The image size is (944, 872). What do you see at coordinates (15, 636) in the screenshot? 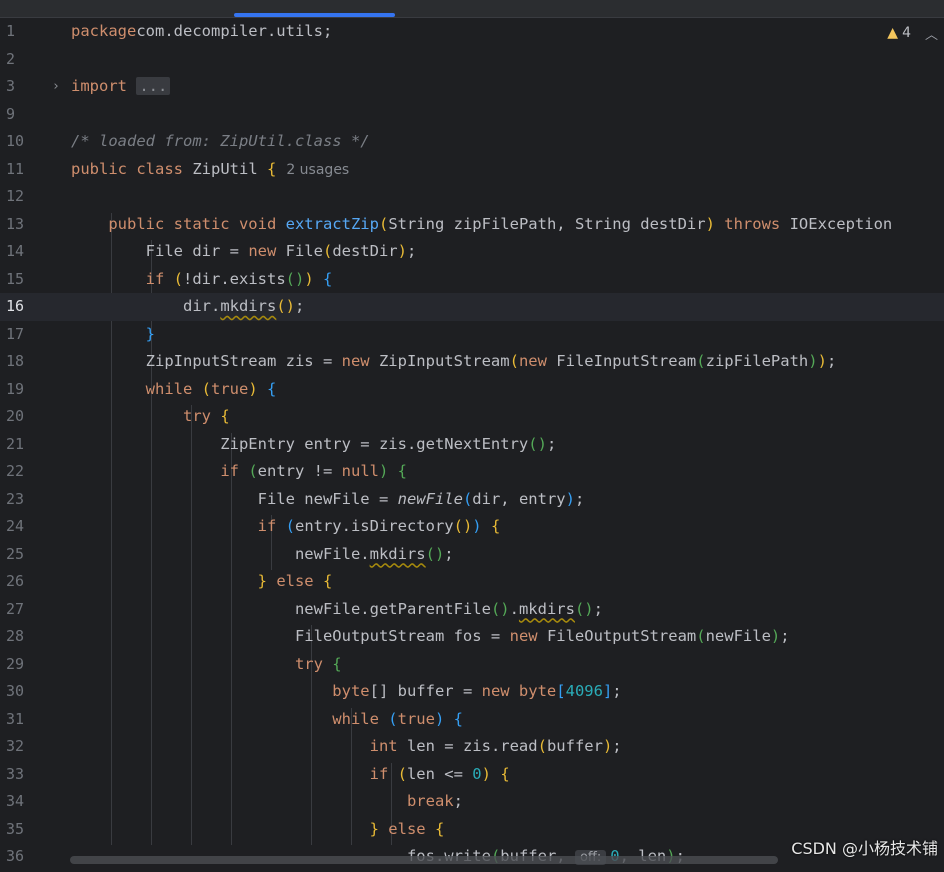
I see `line-number: 28` at bounding box center [15, 636].